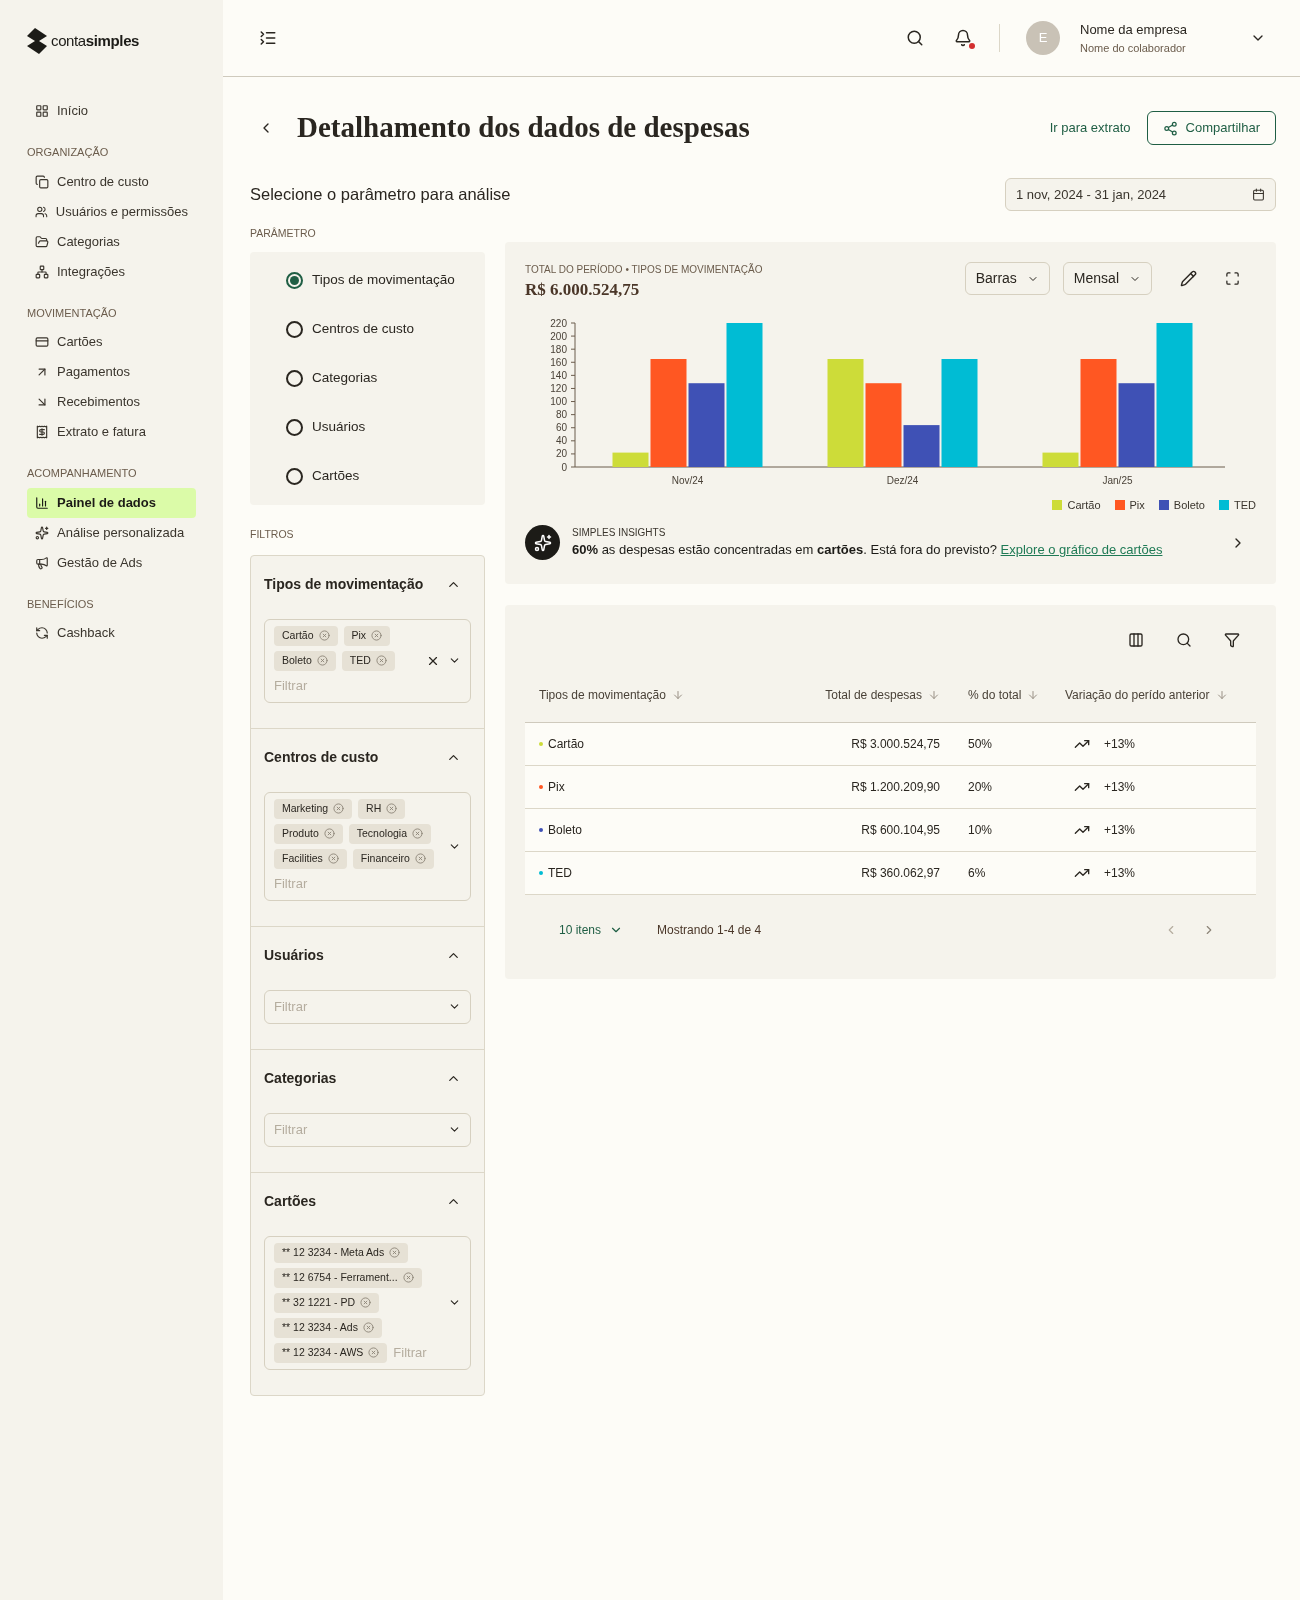  Describe the element at coordinates (895, 787) in the screenshot. I see `table-cell-text: R$ 1.200.209,90` at that location.